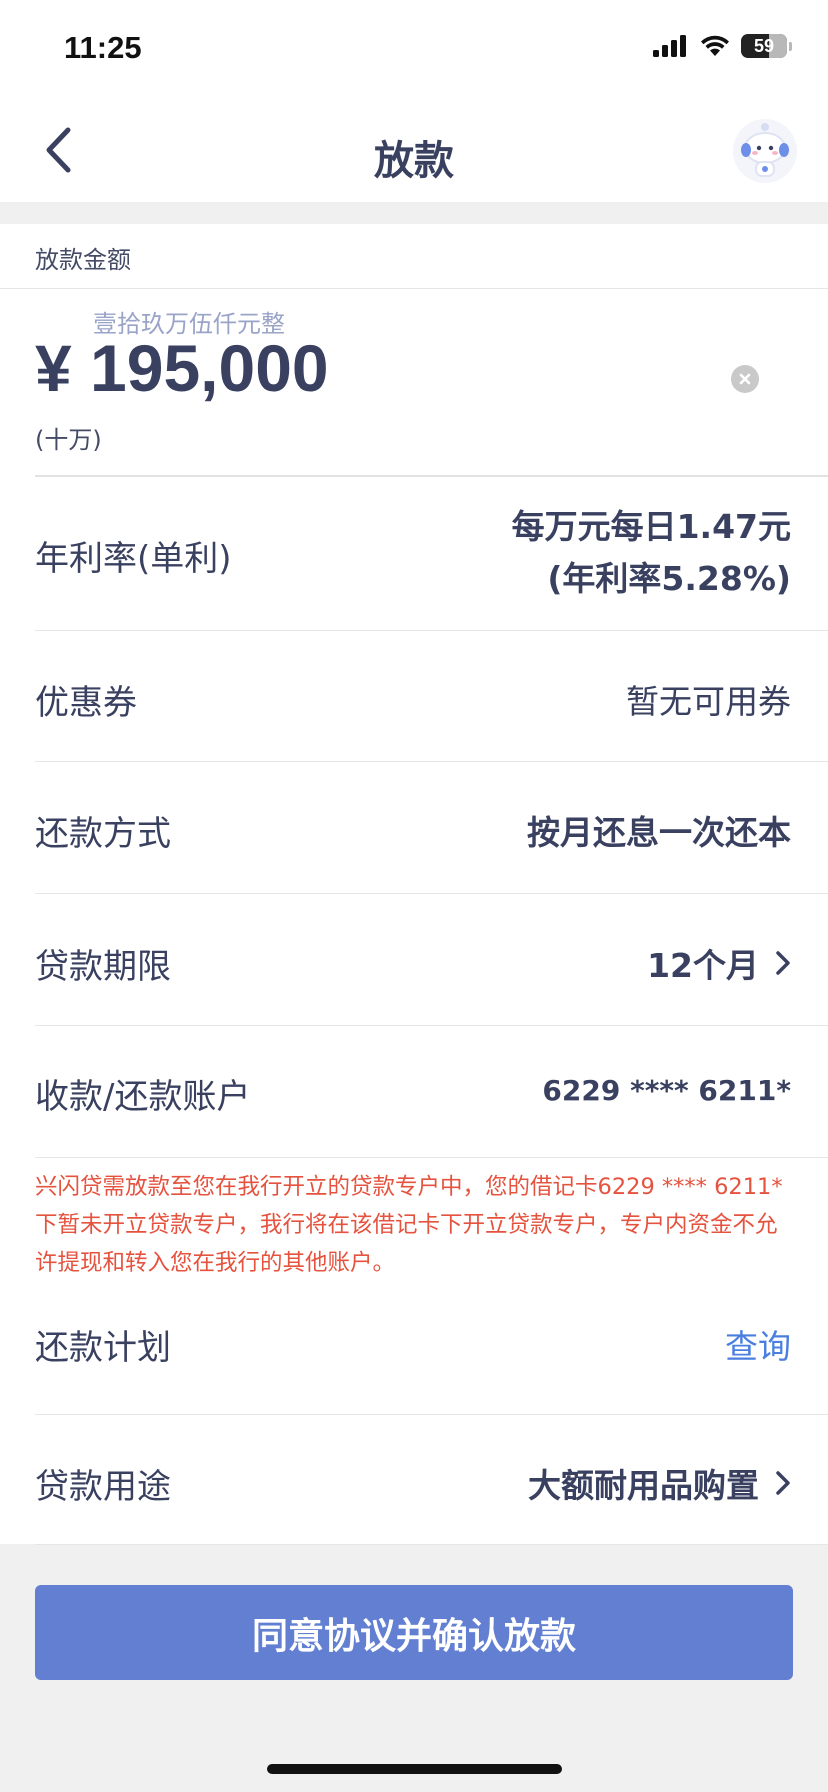  Describe the element at coordinates (651, 553) in the screenshot. I see `annual-rate-value: 每万元每日1.47元 (年利率5.28%)` at that location.